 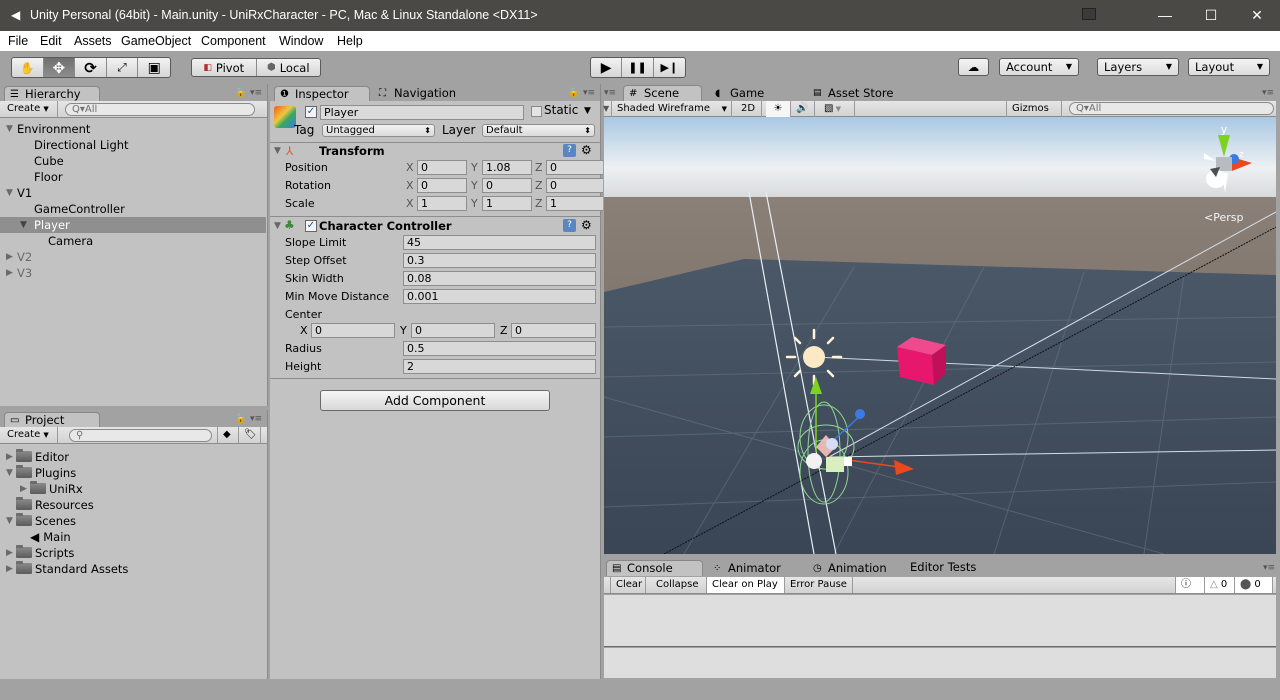 What do you see at coordinates (499, 348) in the screenshot?
I see `radius-field: 0.5` at bounding box center [499, 348].